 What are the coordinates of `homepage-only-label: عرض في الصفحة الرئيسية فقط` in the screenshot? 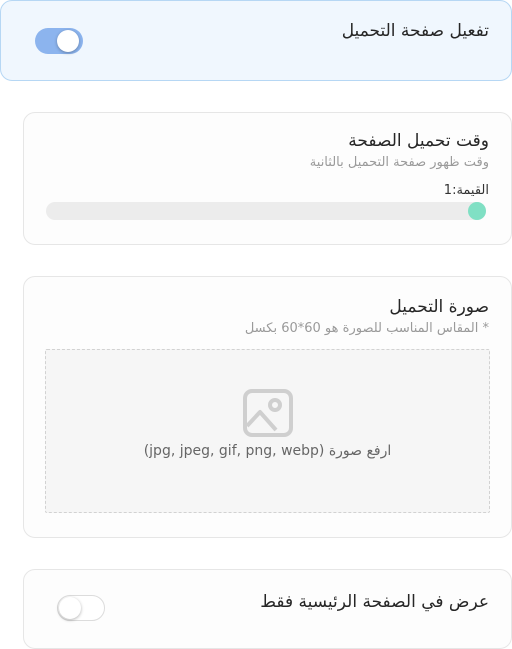 It's located at (374, 602).